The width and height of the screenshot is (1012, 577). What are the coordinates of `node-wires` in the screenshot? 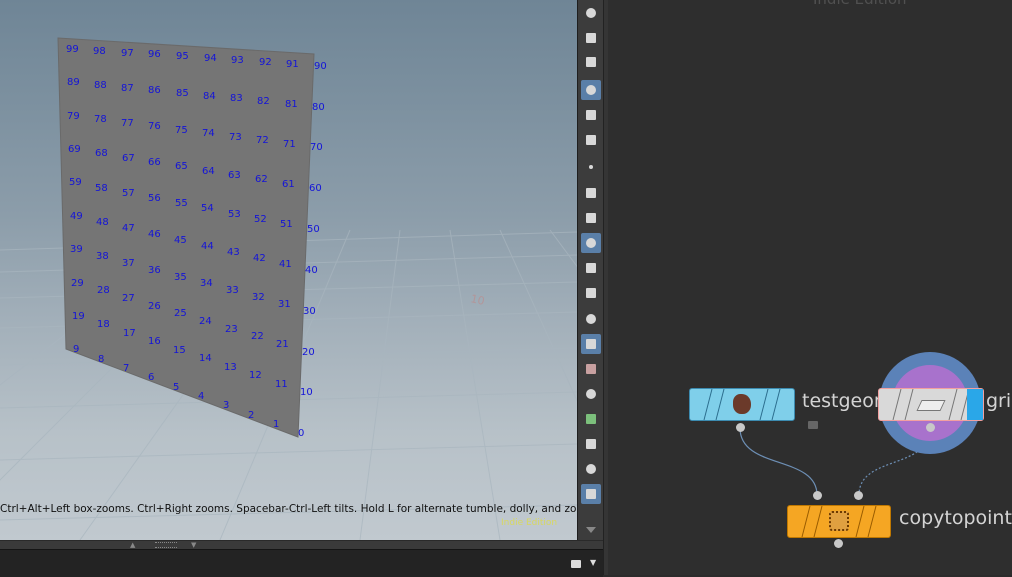 It's located at (860, 424).